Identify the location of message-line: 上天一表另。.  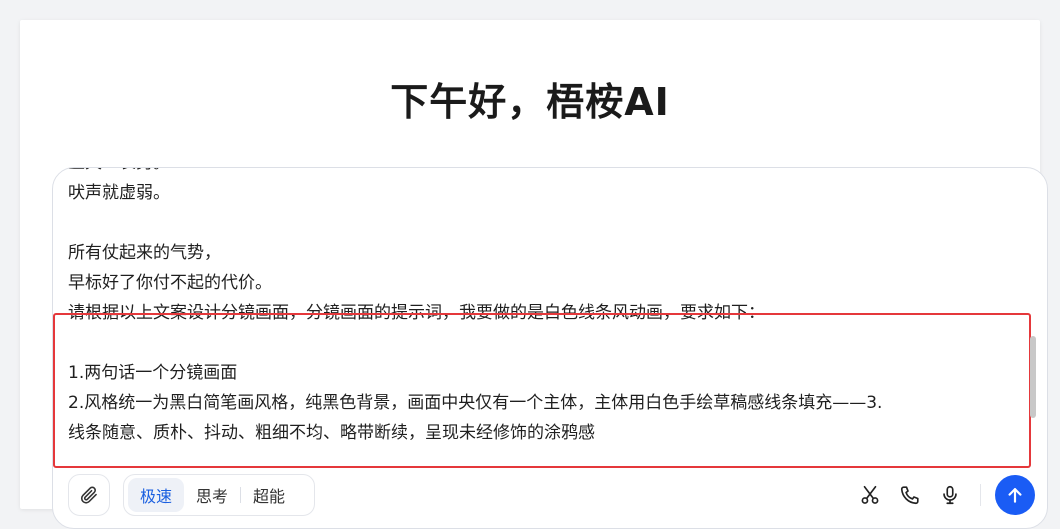
(549, 173).